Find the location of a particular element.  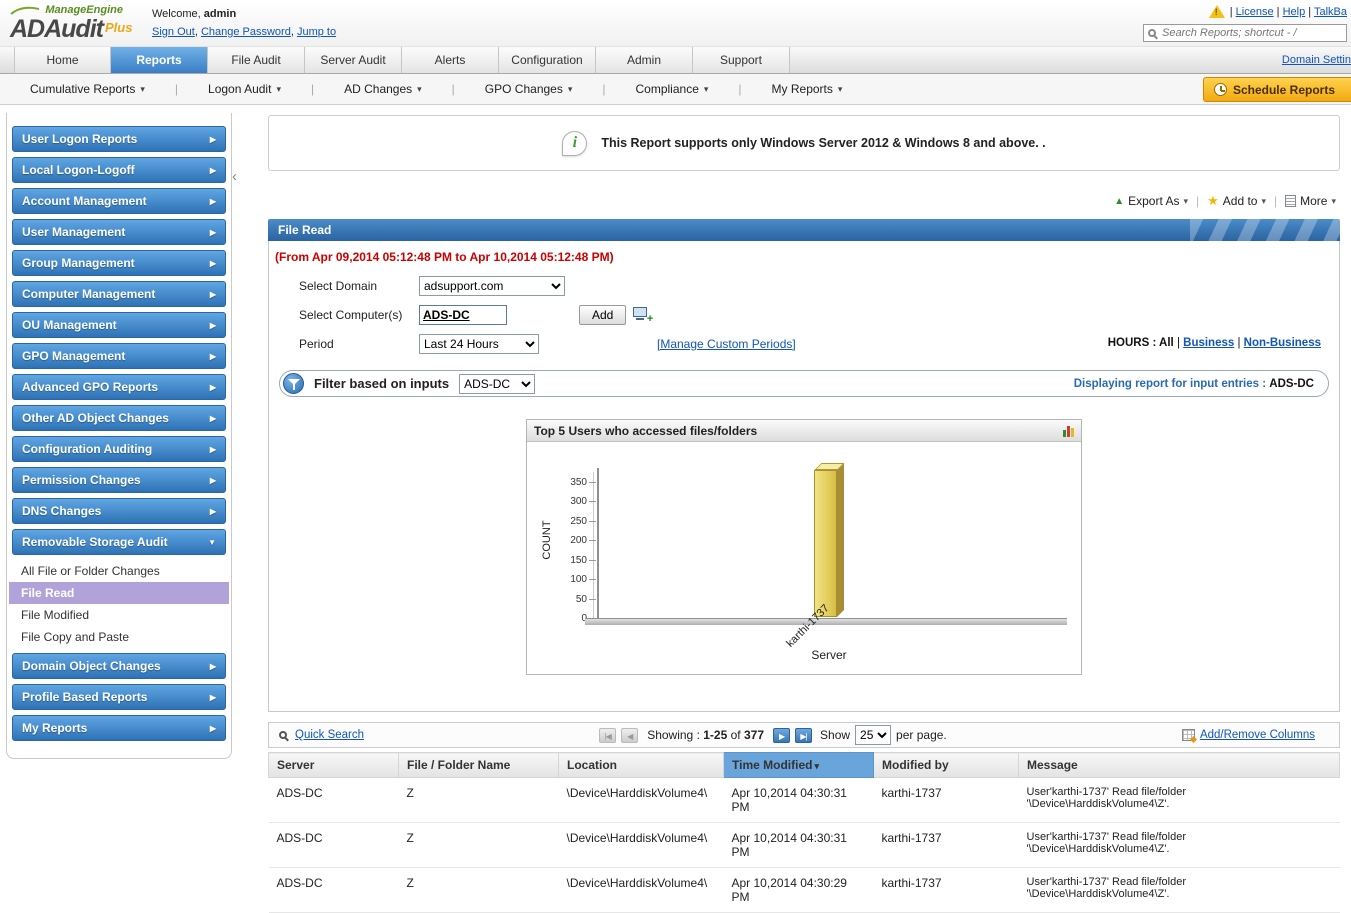

utility-link: License is located at coordinates (1255, 12).